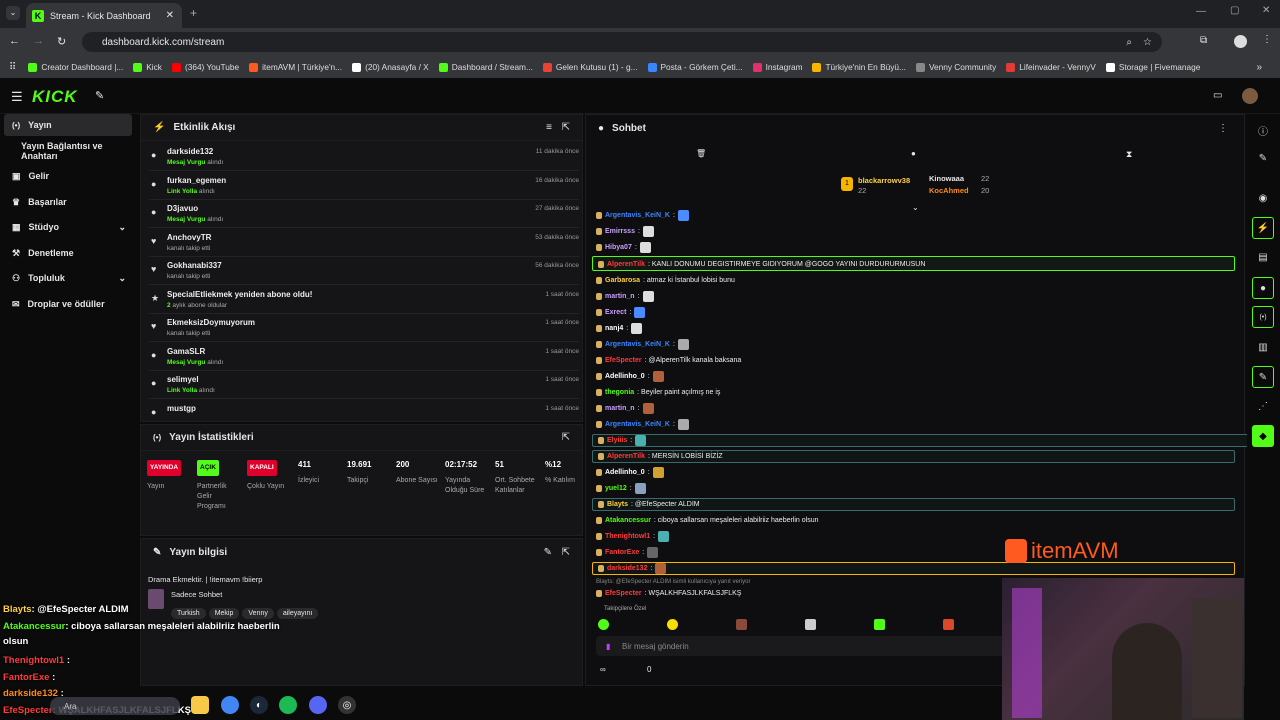 Image resolution: width=1280 pixels, height=720 pixels. Describe the element at coordinates (1263, 288) in the screenshot. I see `chat-icon: ●` at that location.